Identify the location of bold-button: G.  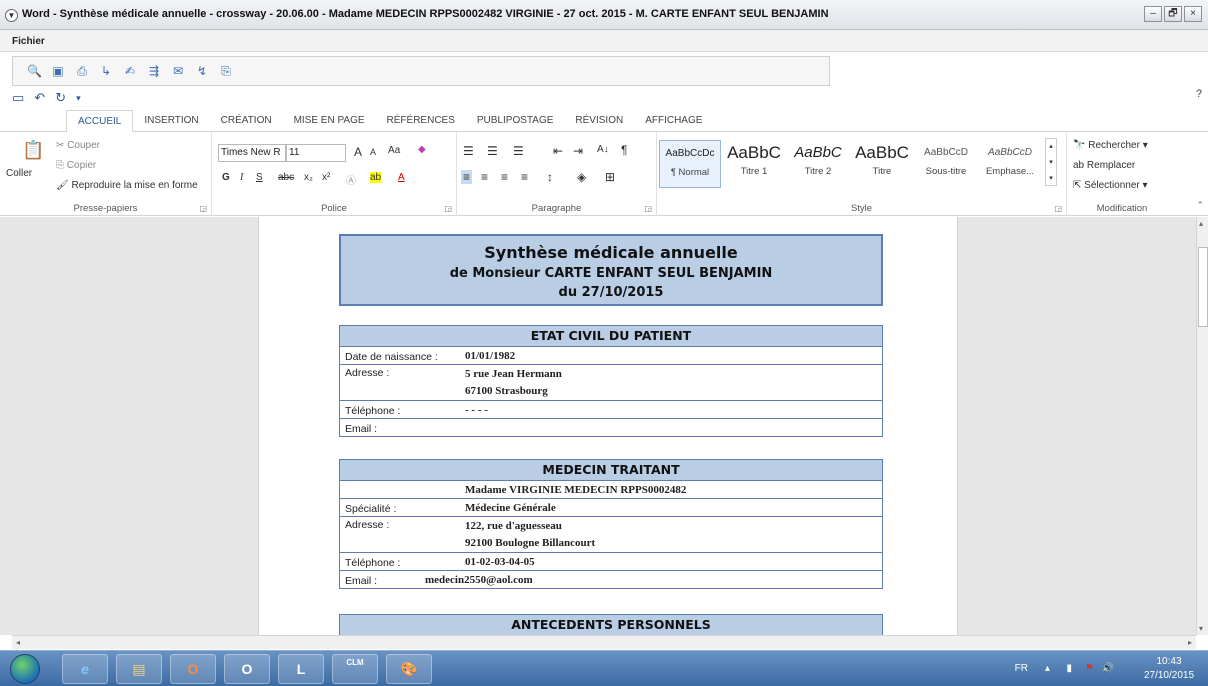
(226, 177).